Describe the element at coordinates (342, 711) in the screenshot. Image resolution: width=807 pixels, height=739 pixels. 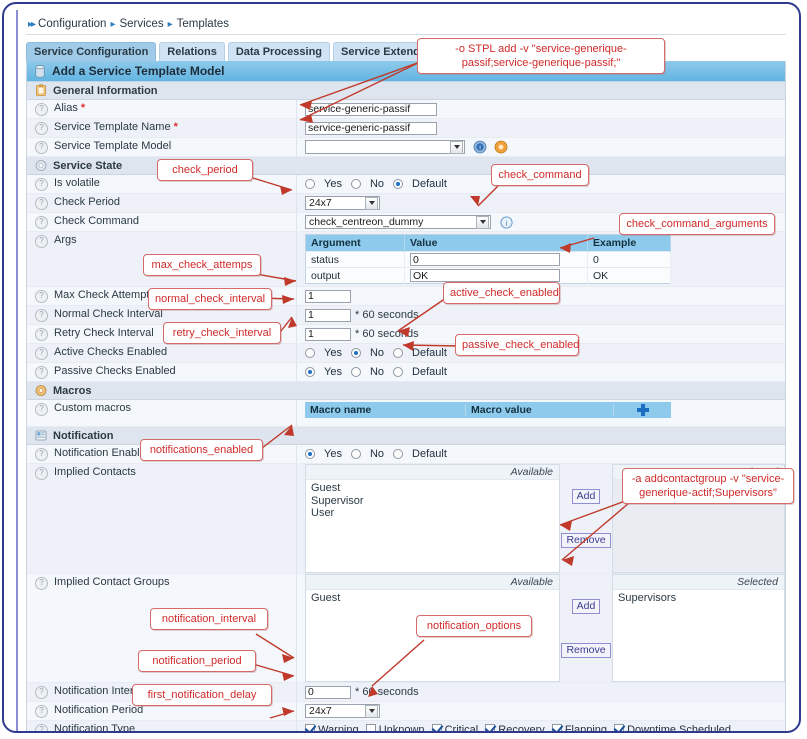
I see `notification-period-select: 24x7` at that location.